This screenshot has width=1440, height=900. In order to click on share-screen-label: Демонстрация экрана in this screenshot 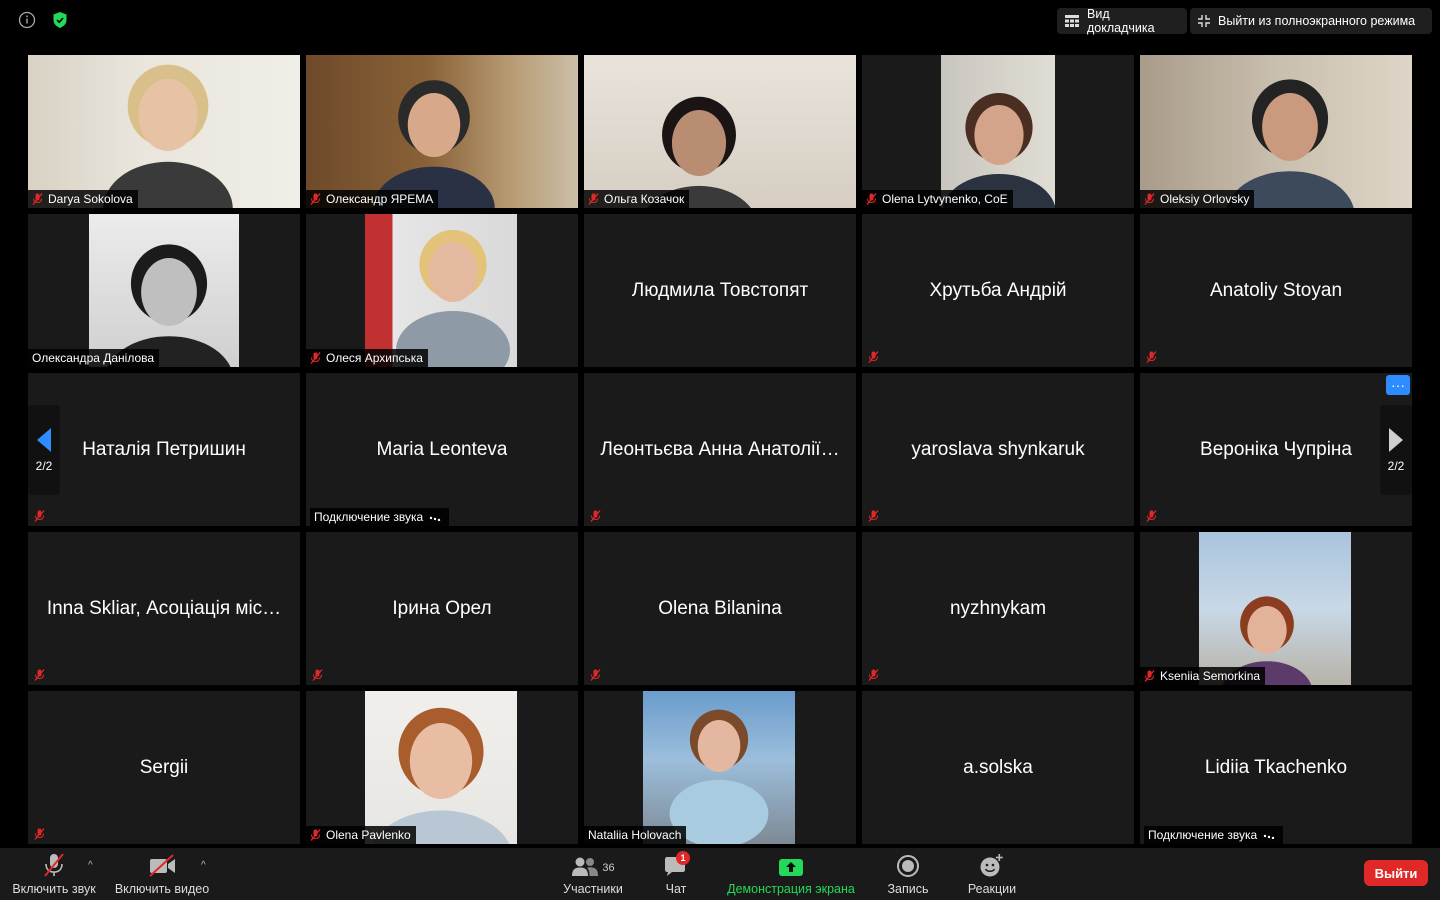, I will do `click(791, 889)`.